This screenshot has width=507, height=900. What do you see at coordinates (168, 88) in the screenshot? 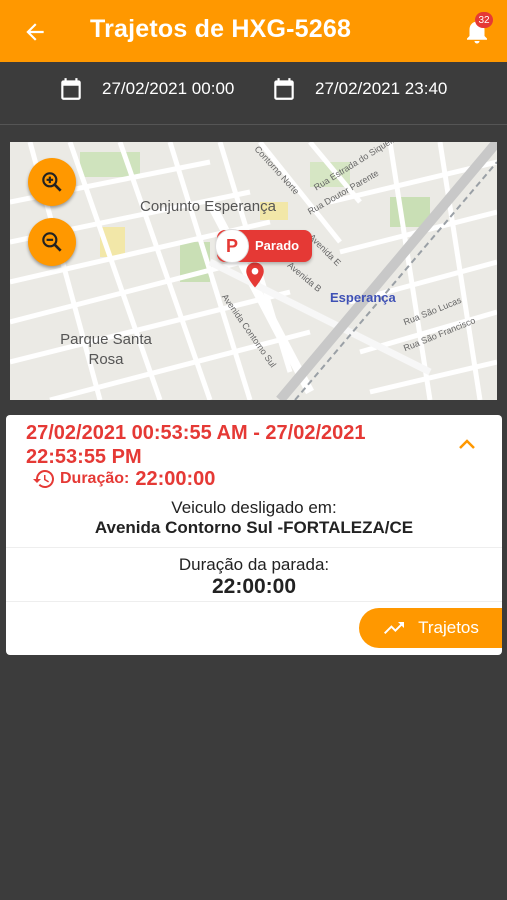
I see `start-date-value: 27/02/2021 00:00` at bounding box center [168, 88].